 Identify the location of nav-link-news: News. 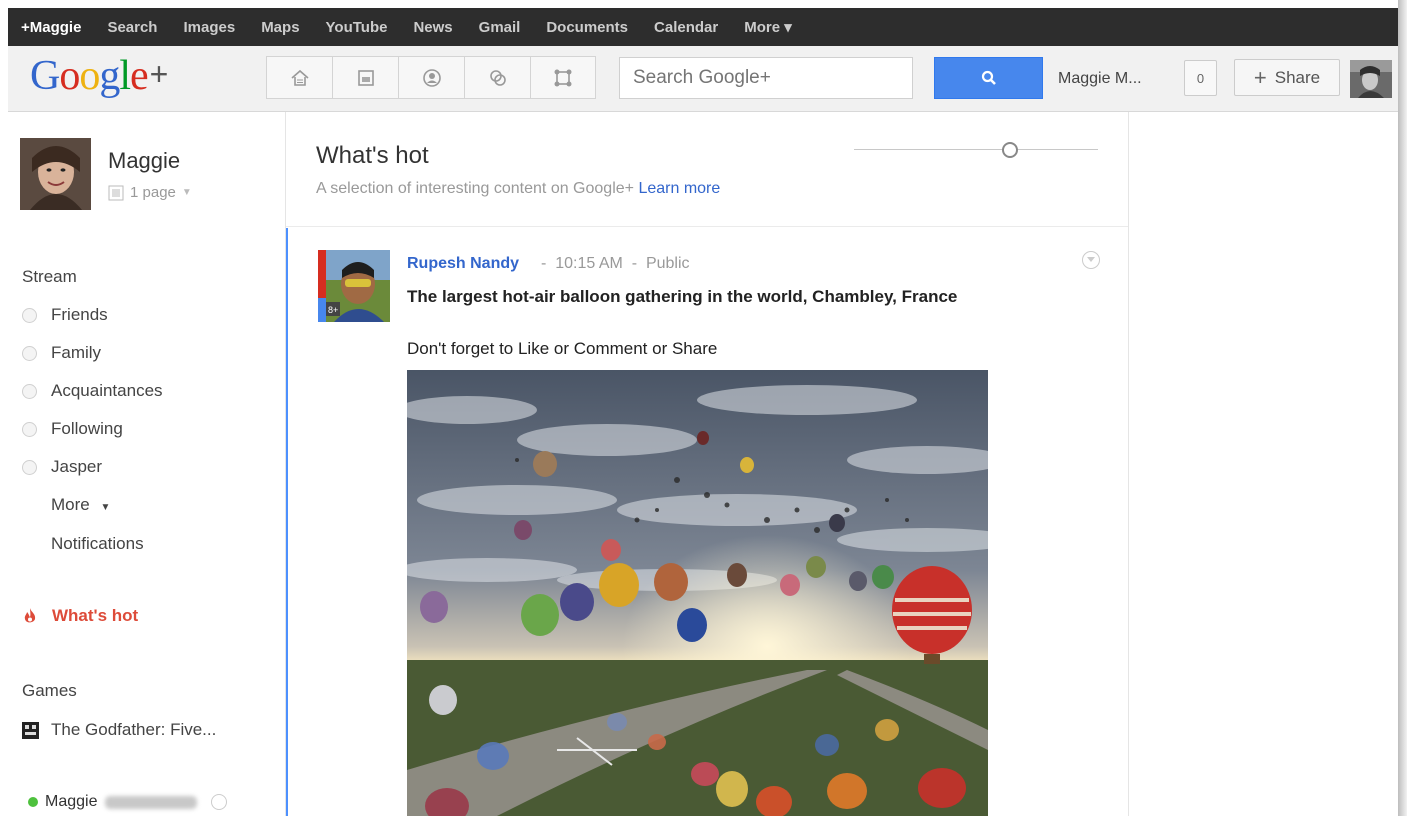
(432, 27).